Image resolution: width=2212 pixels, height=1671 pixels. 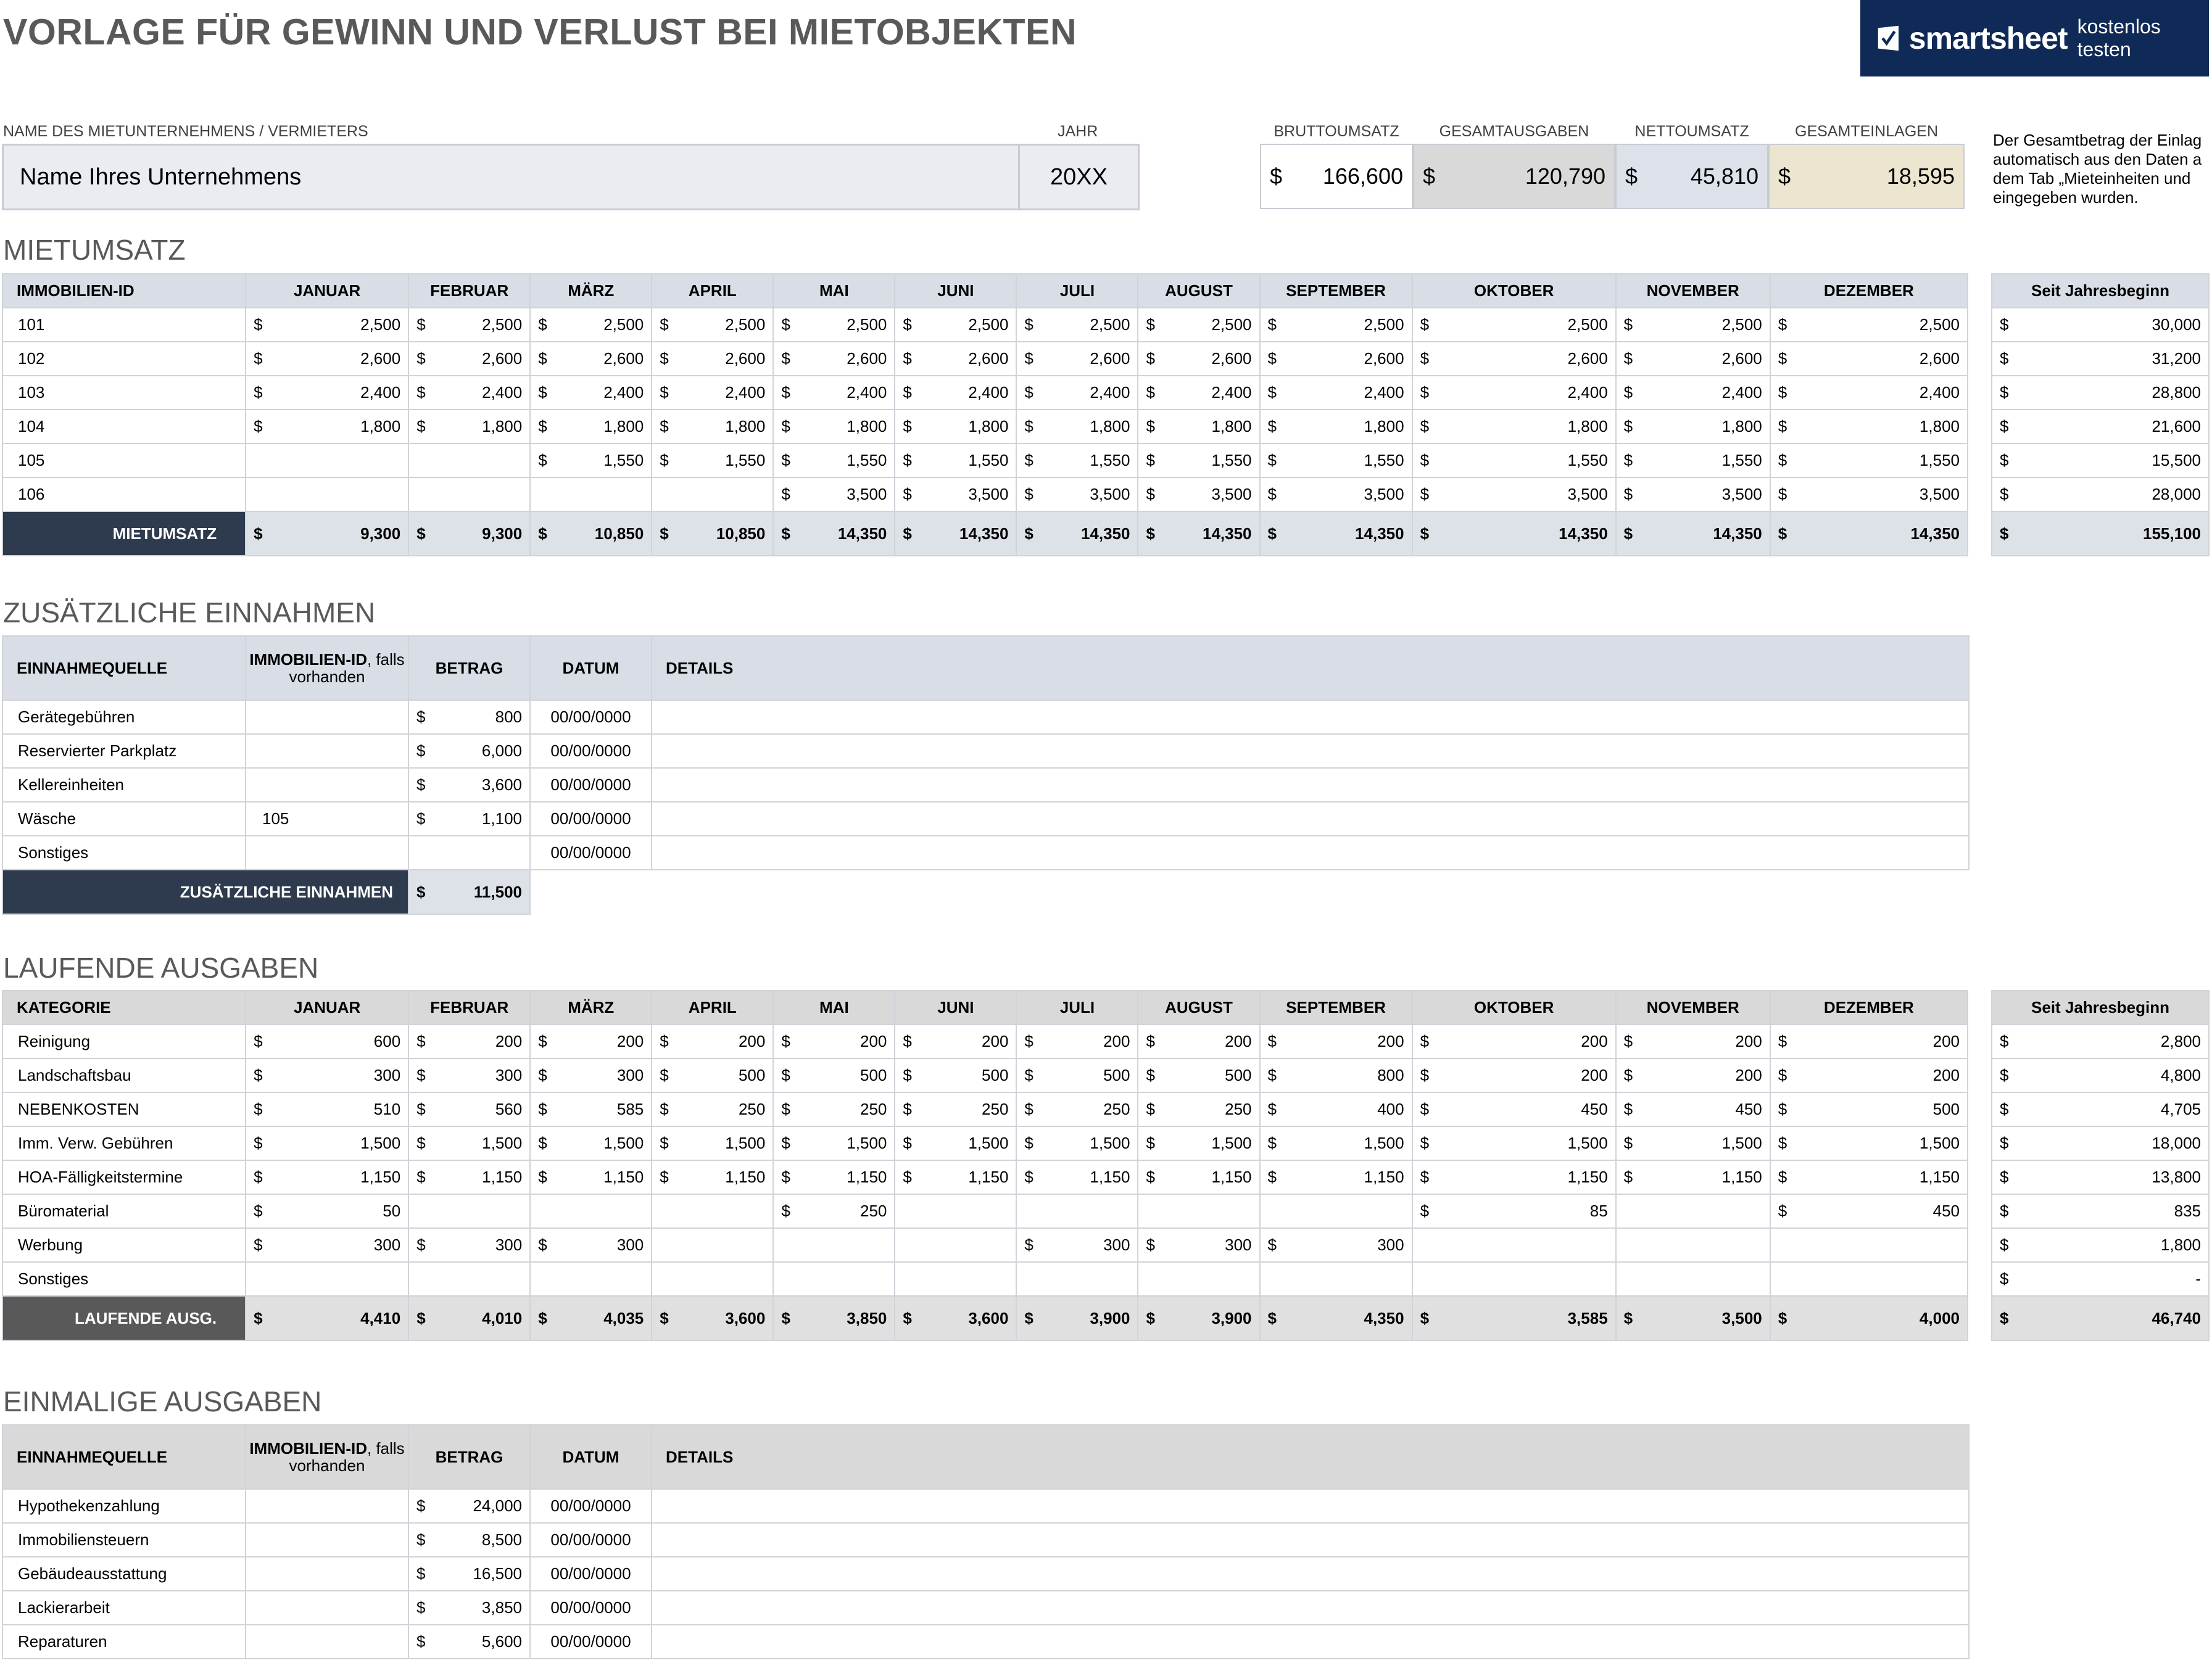 I want to click on source-cell: Hypothekenzahlung, so click(x=124, y=1506).